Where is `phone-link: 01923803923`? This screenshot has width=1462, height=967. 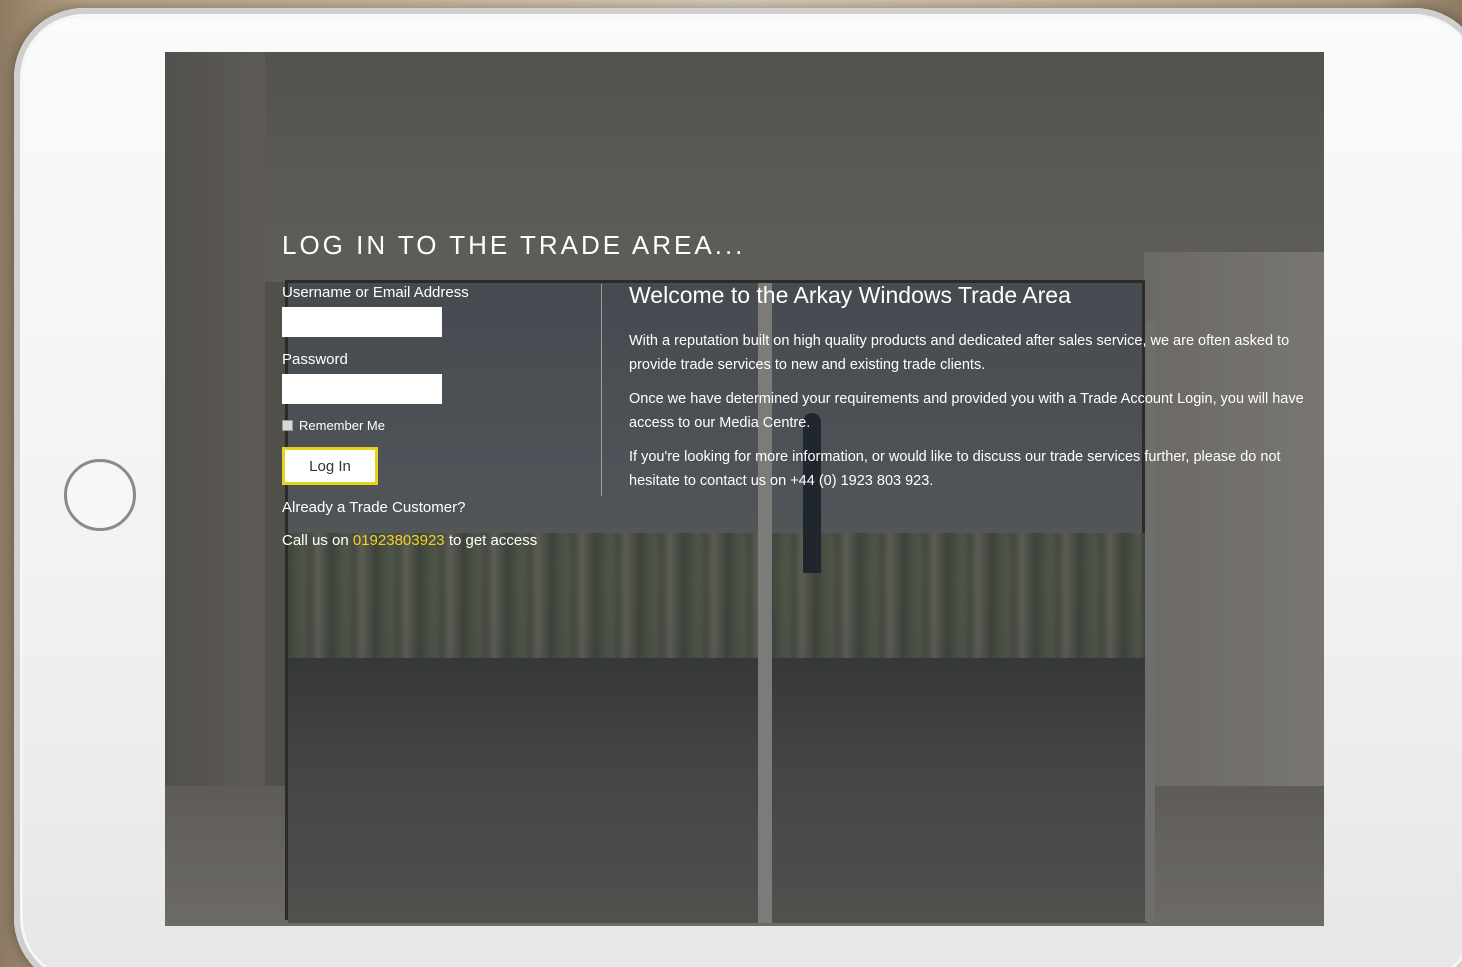 phone-link: 01923803923 is located at coordinates (399, 540).